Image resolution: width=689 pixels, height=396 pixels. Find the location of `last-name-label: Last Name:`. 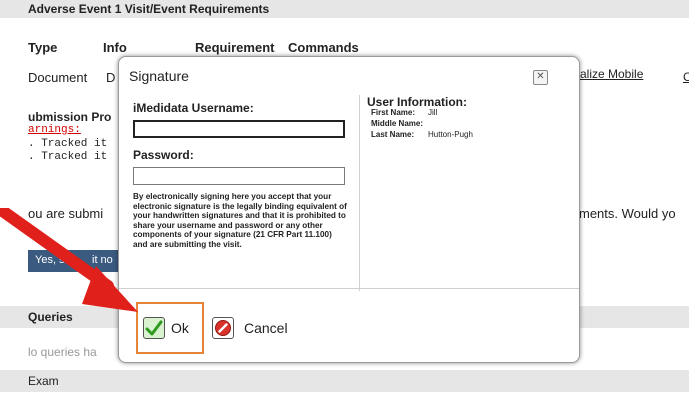

last-name-label: Last Name: is located at coordinates (393, 134).